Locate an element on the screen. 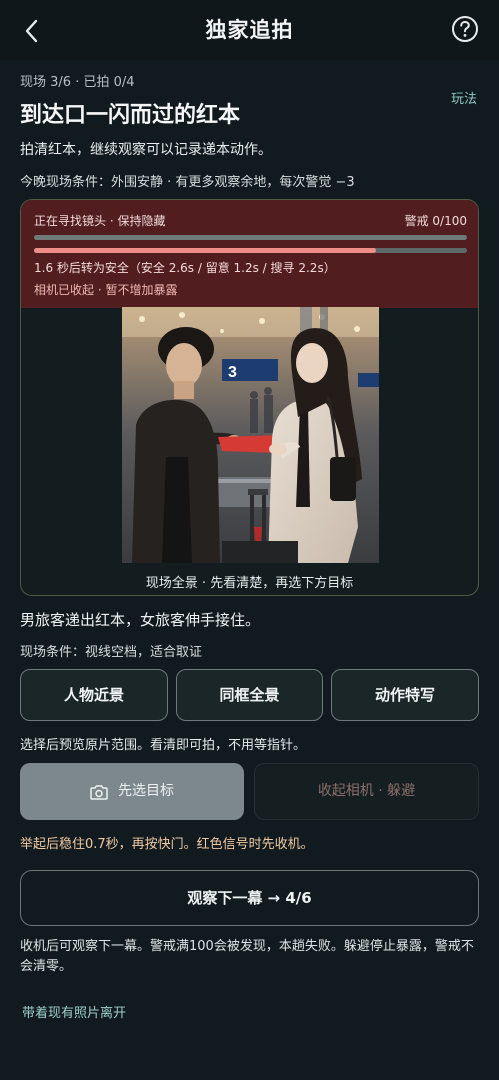 This screenshot has width=499, height=1080. alert-level-label: 警戒 0/100 is located at coordinates (435, 221).